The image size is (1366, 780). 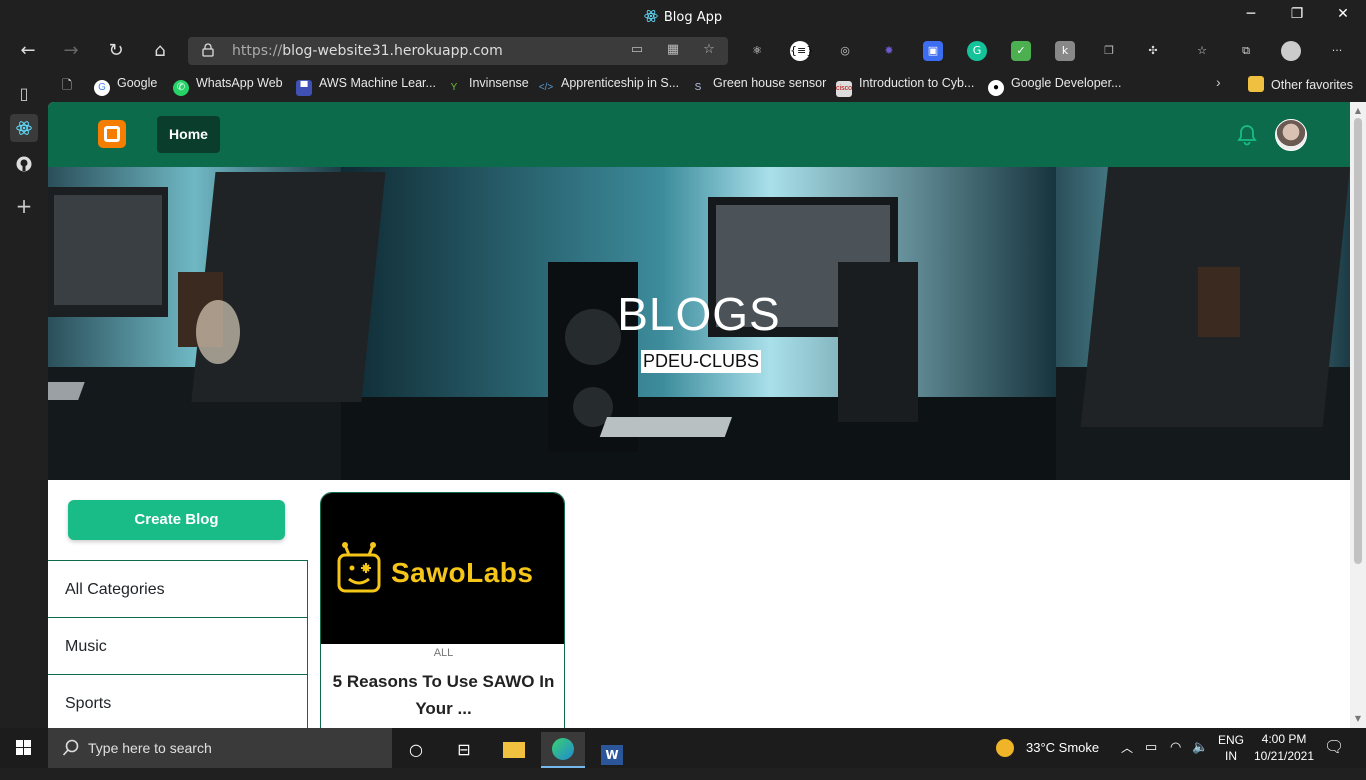 I want to click on bookmark-other-favorites: Other favorites, so click(x=1300, y=84).